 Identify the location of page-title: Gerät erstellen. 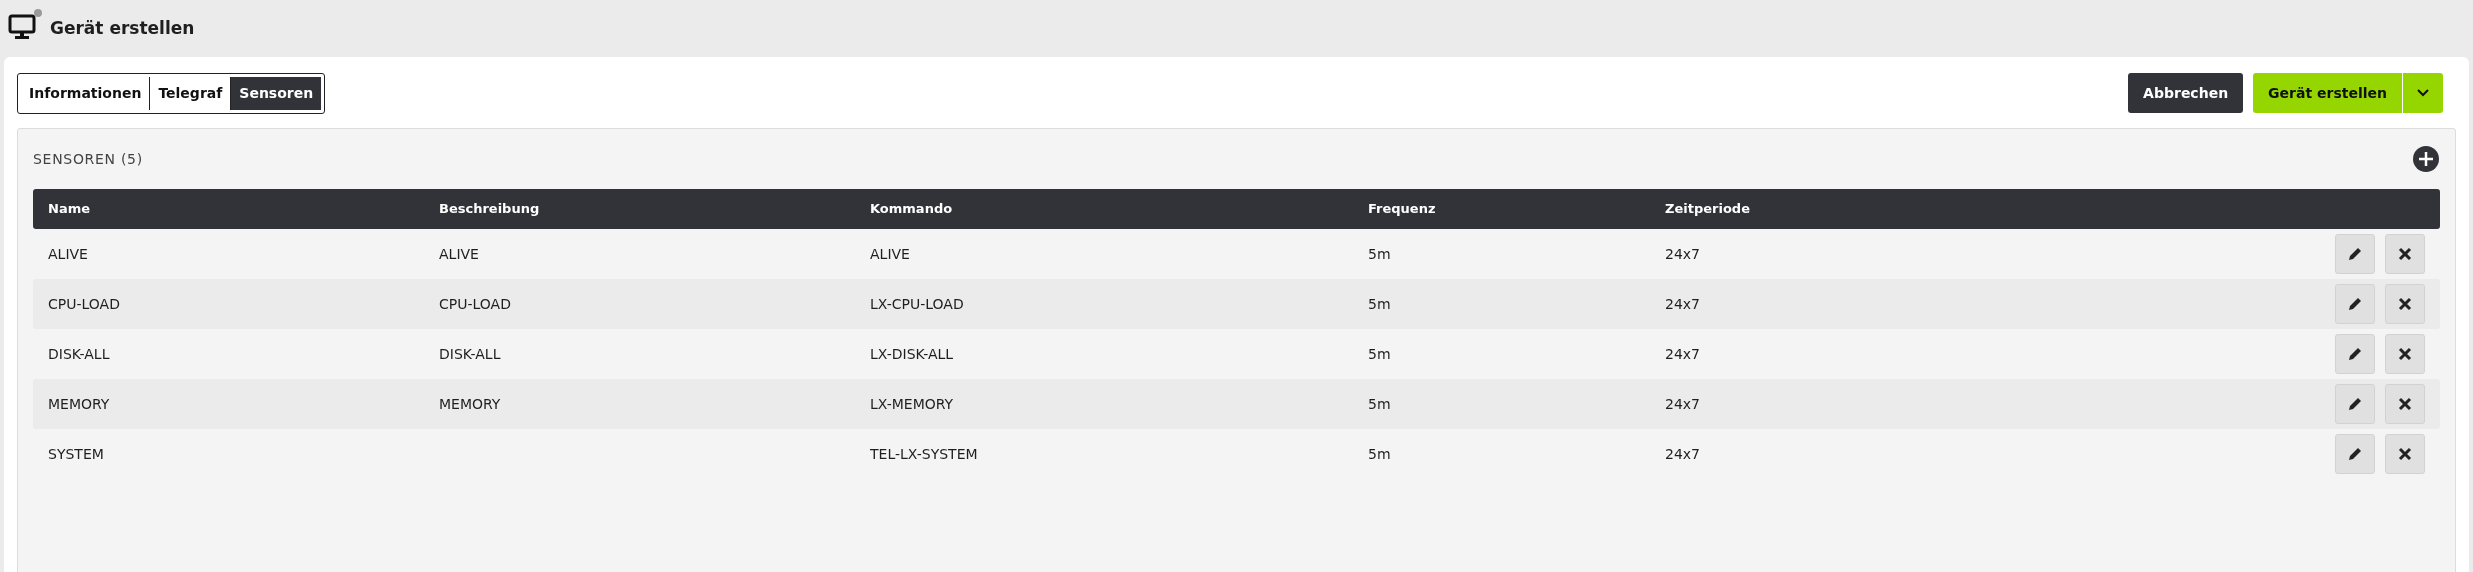
(122, 28).